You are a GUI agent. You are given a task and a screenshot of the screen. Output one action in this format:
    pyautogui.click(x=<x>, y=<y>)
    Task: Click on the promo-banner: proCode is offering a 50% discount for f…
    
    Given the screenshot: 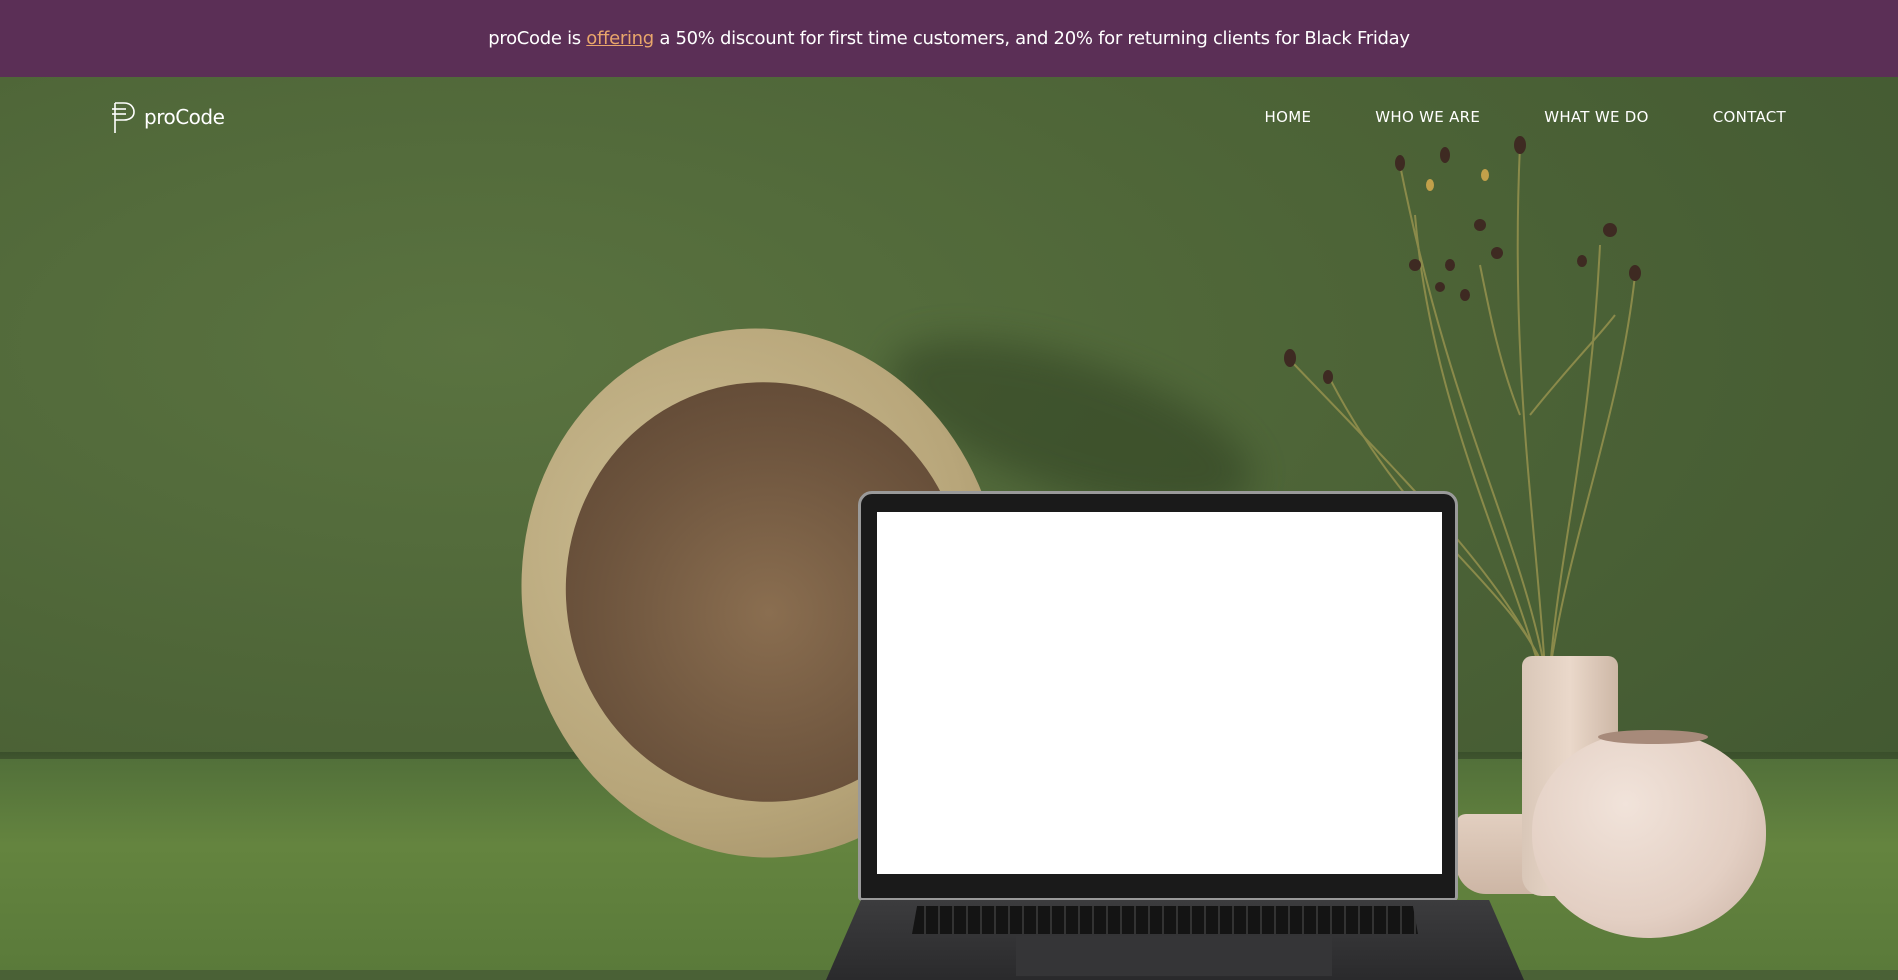 What is the action you would take?
    pyautogui.click(x=949, y=38)
    